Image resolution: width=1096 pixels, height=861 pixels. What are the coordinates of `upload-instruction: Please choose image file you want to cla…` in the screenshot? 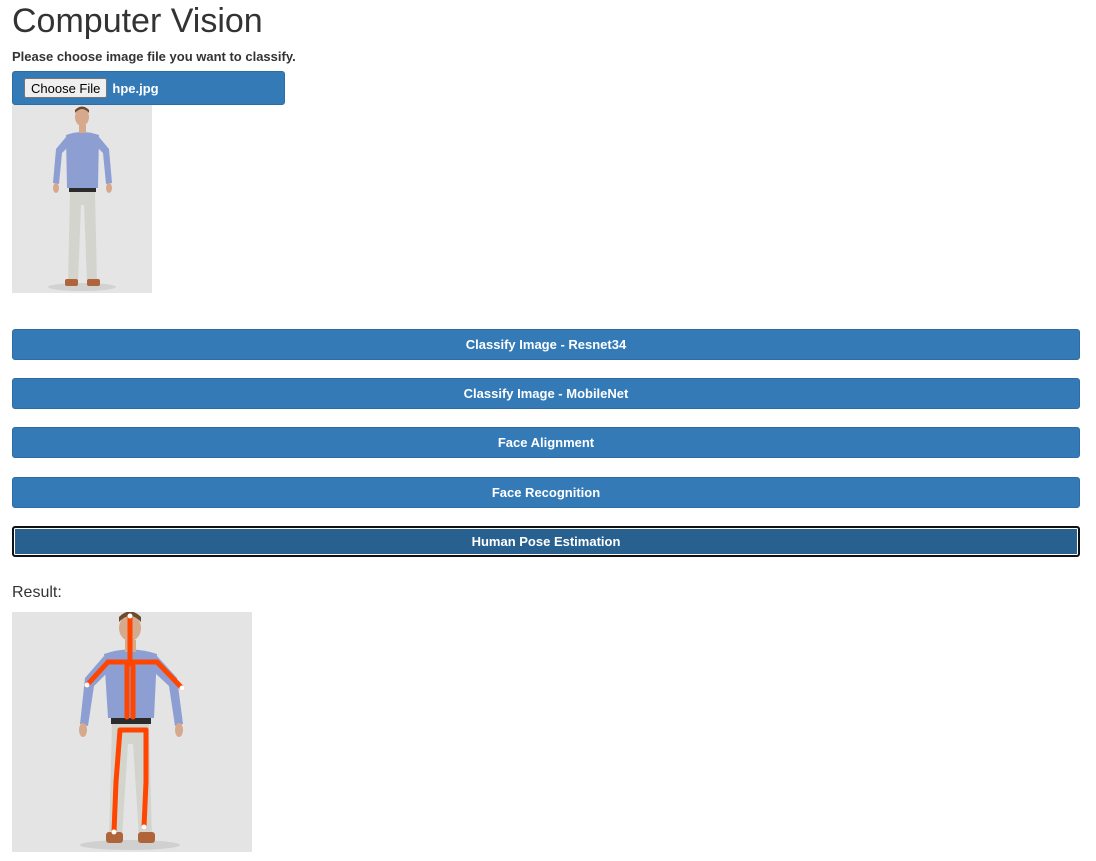 It's located at (154, 56).